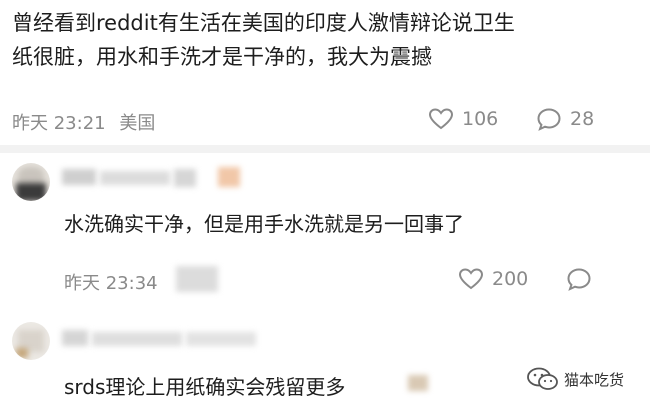  What do you see at coordinates (229, 177) in the screenshot?
I see `user-badge` at bounding box center [229, 177].